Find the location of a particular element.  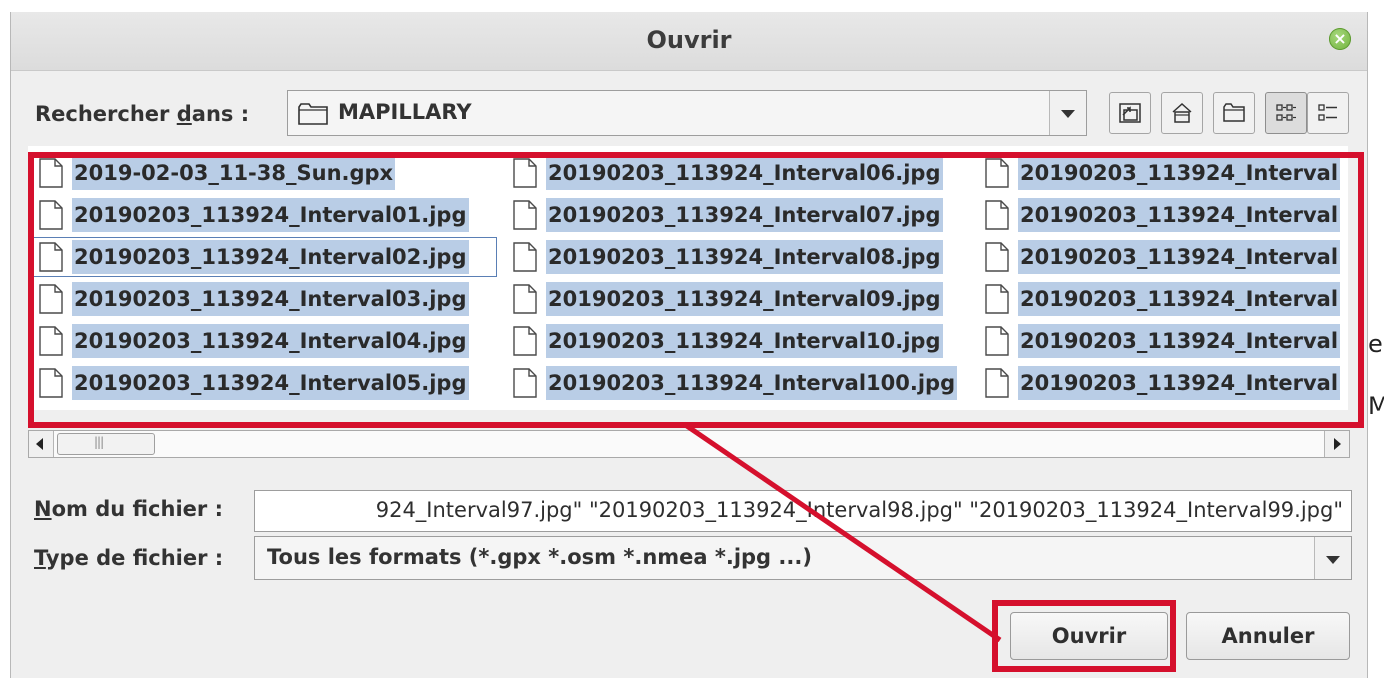

file-item: 20190203_113924_Interval100.jpg is located at coordinates (733, 383).